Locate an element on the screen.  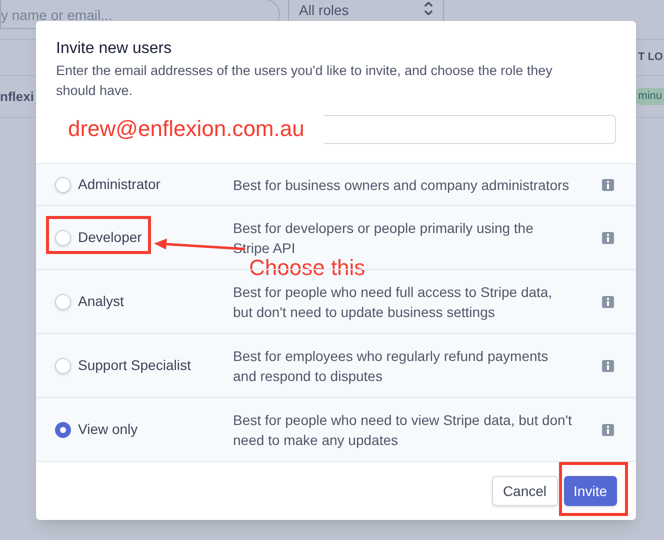
email-input-field is located at coordinates (470, 129).